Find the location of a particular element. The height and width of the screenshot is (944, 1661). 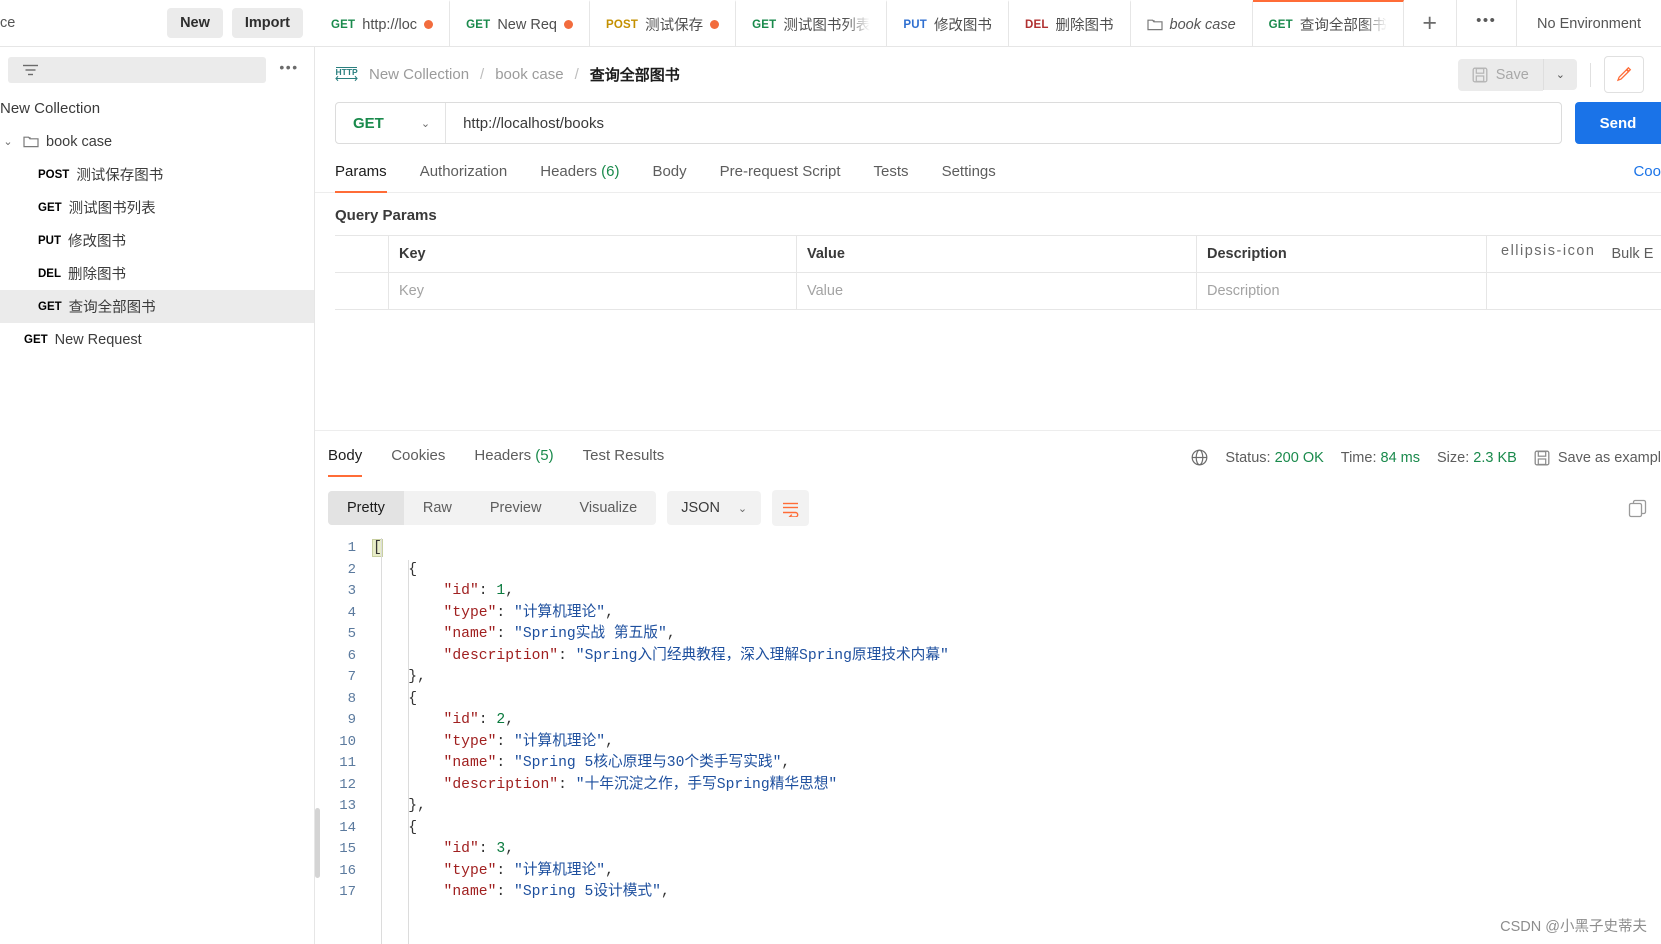

format-selector: JSON ⌄ is located at coordinates (714, 508).